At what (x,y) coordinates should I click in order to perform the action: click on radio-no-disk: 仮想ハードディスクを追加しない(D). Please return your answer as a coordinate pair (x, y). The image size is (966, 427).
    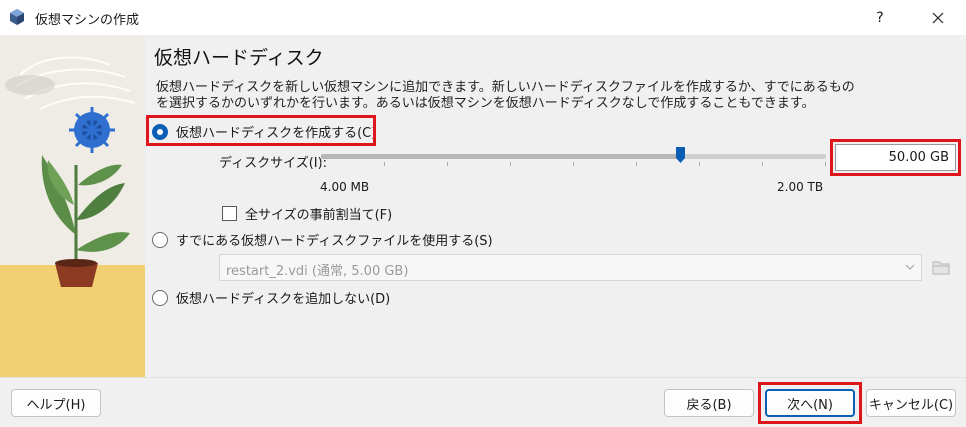
    Looking at the image, I should click on (271, 297).